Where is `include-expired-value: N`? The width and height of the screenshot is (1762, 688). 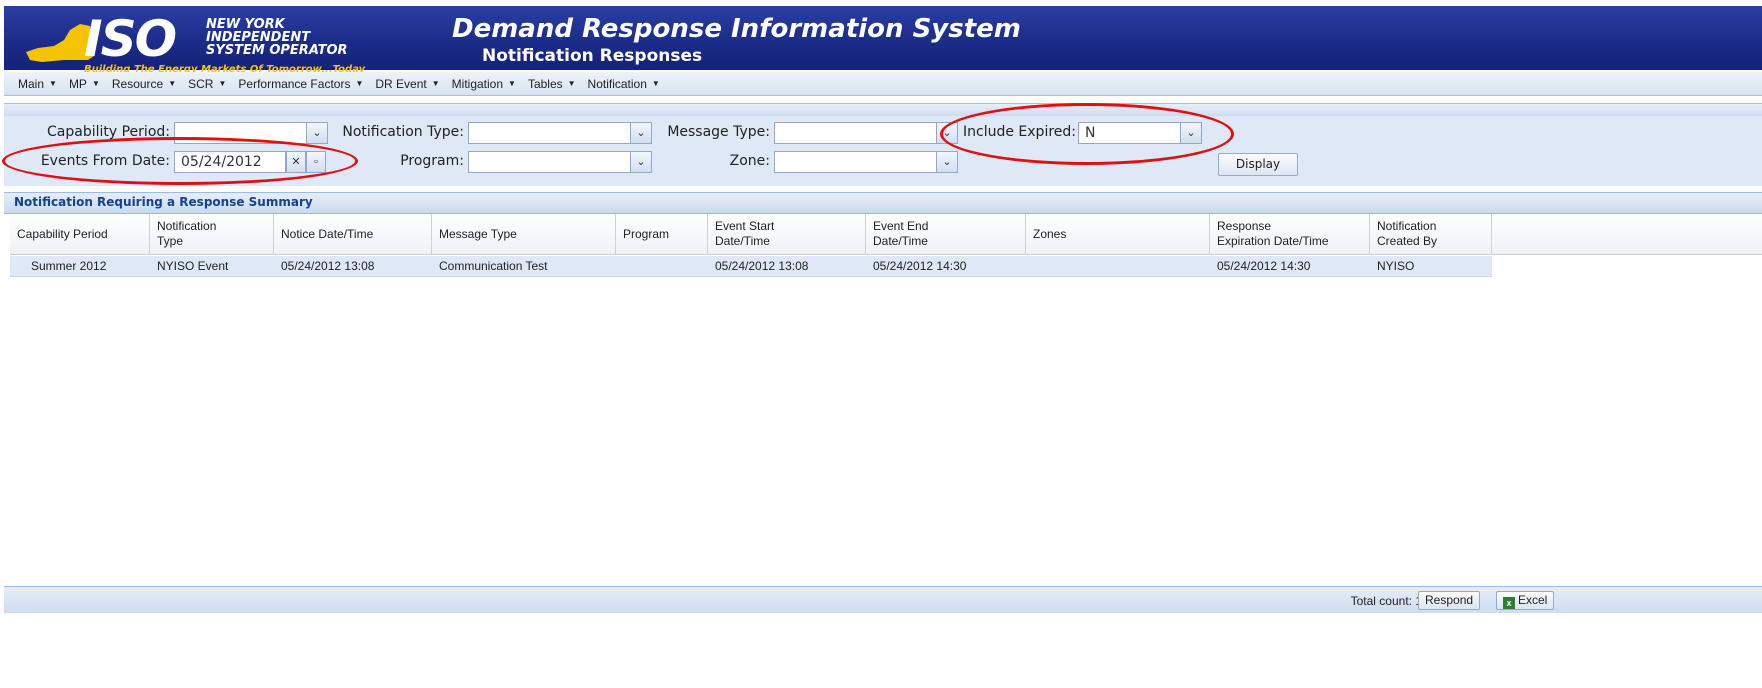
include-expired-value: N is located at coordinates (1090, 133).